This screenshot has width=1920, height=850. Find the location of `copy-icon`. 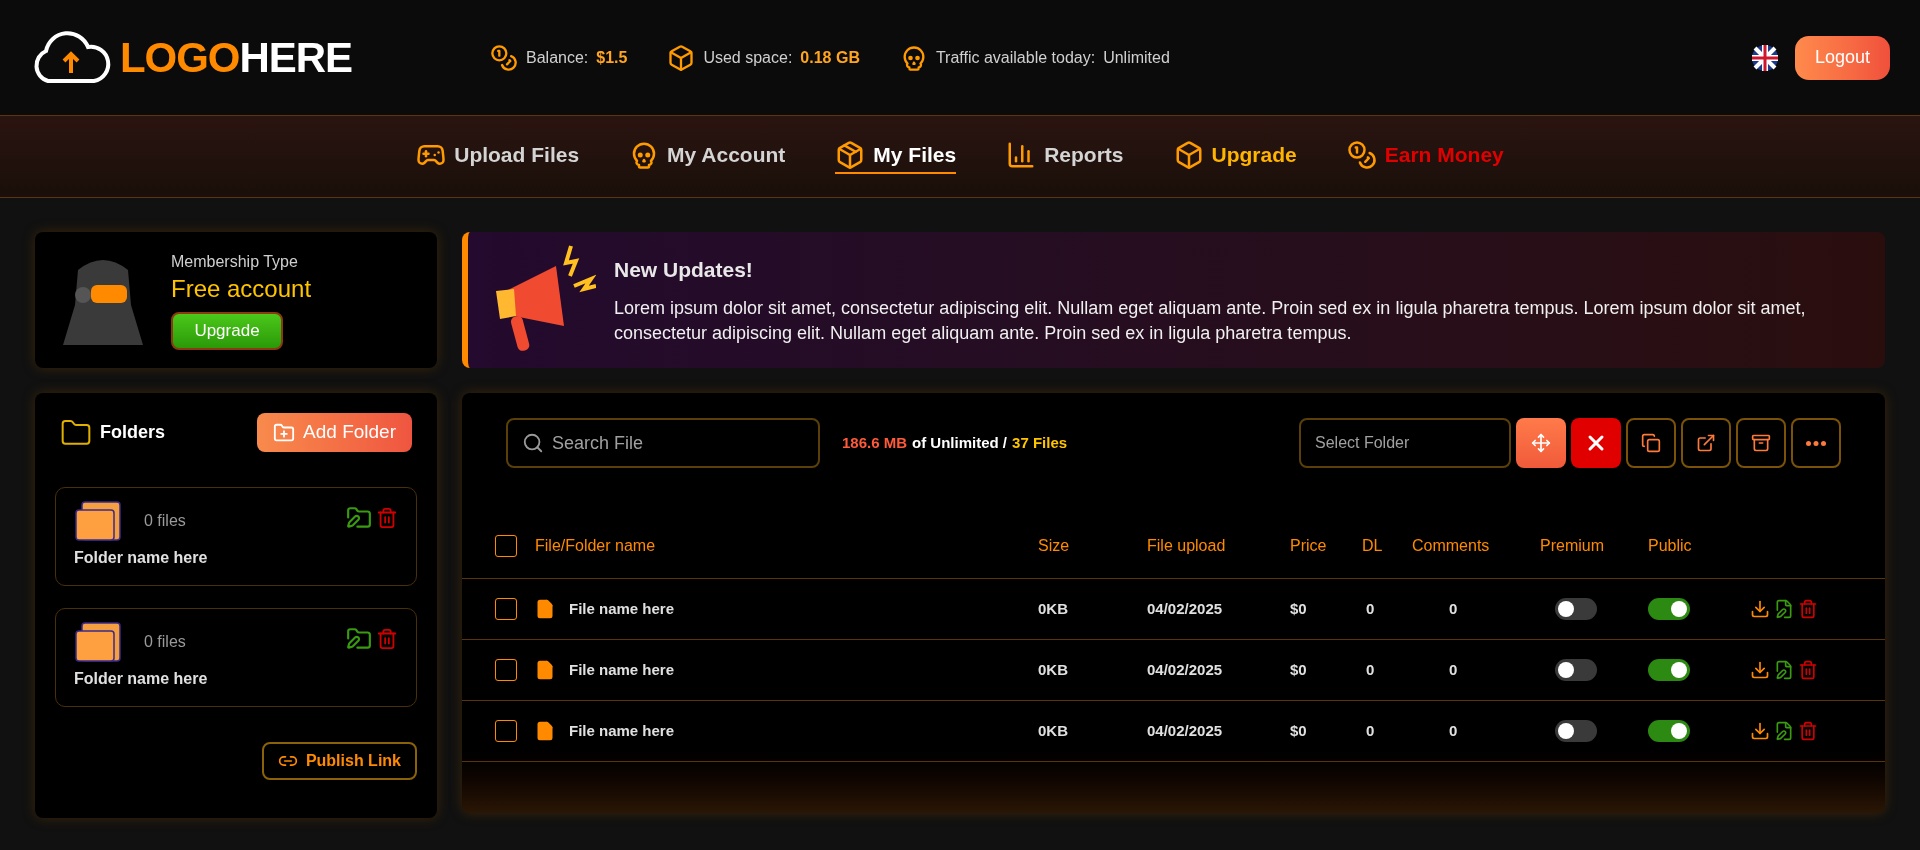

copy-icon is located at coordinates (1651, 443).